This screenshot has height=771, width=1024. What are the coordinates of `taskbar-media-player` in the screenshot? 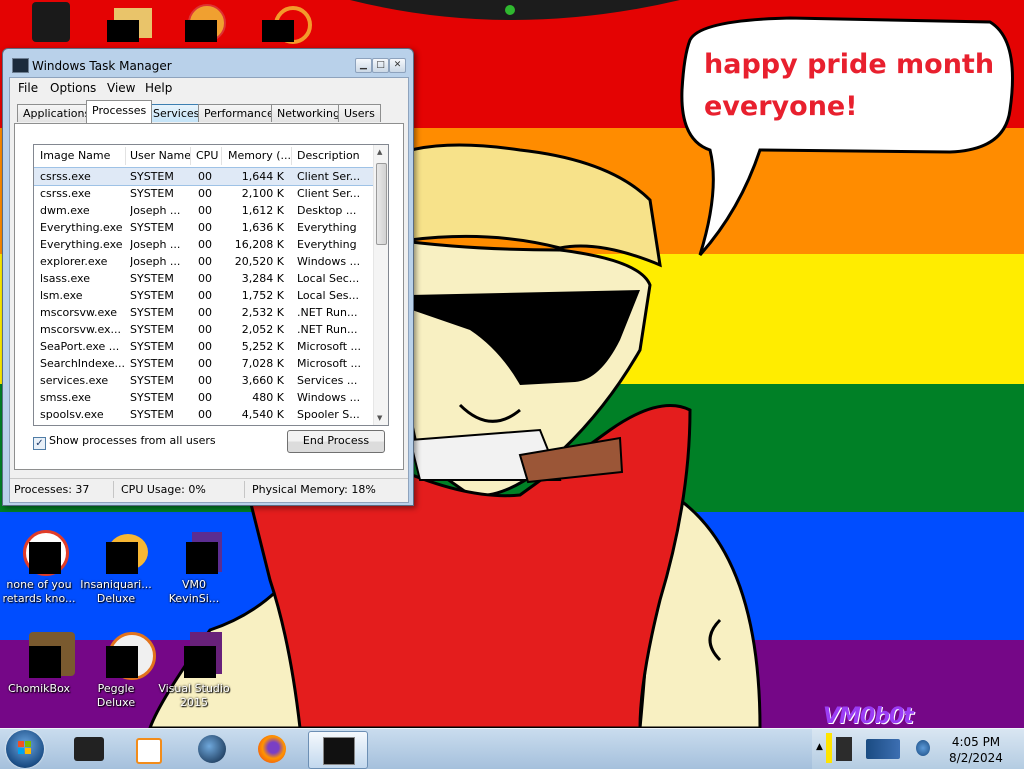 It's located at (148, 749).